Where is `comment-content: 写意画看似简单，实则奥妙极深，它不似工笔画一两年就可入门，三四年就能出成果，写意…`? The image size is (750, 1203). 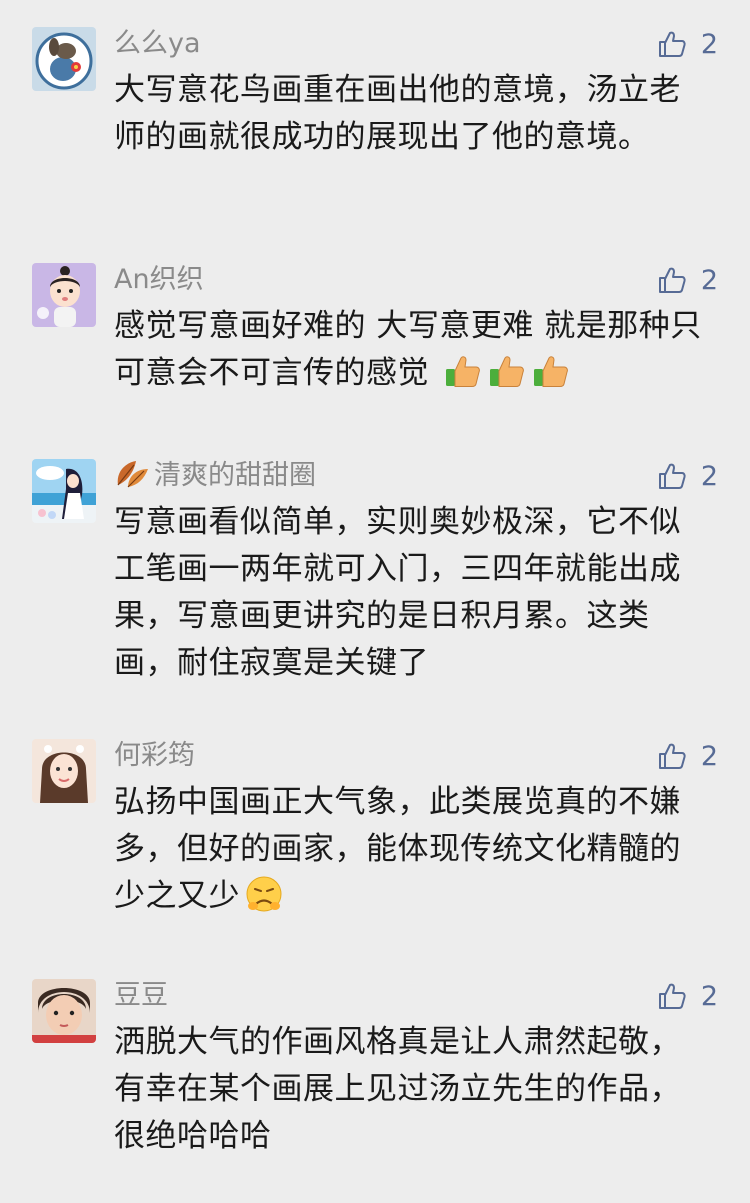
comment-content: 写意画看似简单，实则奥妙极深，它不似工笔画一两年就可入门，三四年就能出成果，写意… is located at coordinates (397, 592).